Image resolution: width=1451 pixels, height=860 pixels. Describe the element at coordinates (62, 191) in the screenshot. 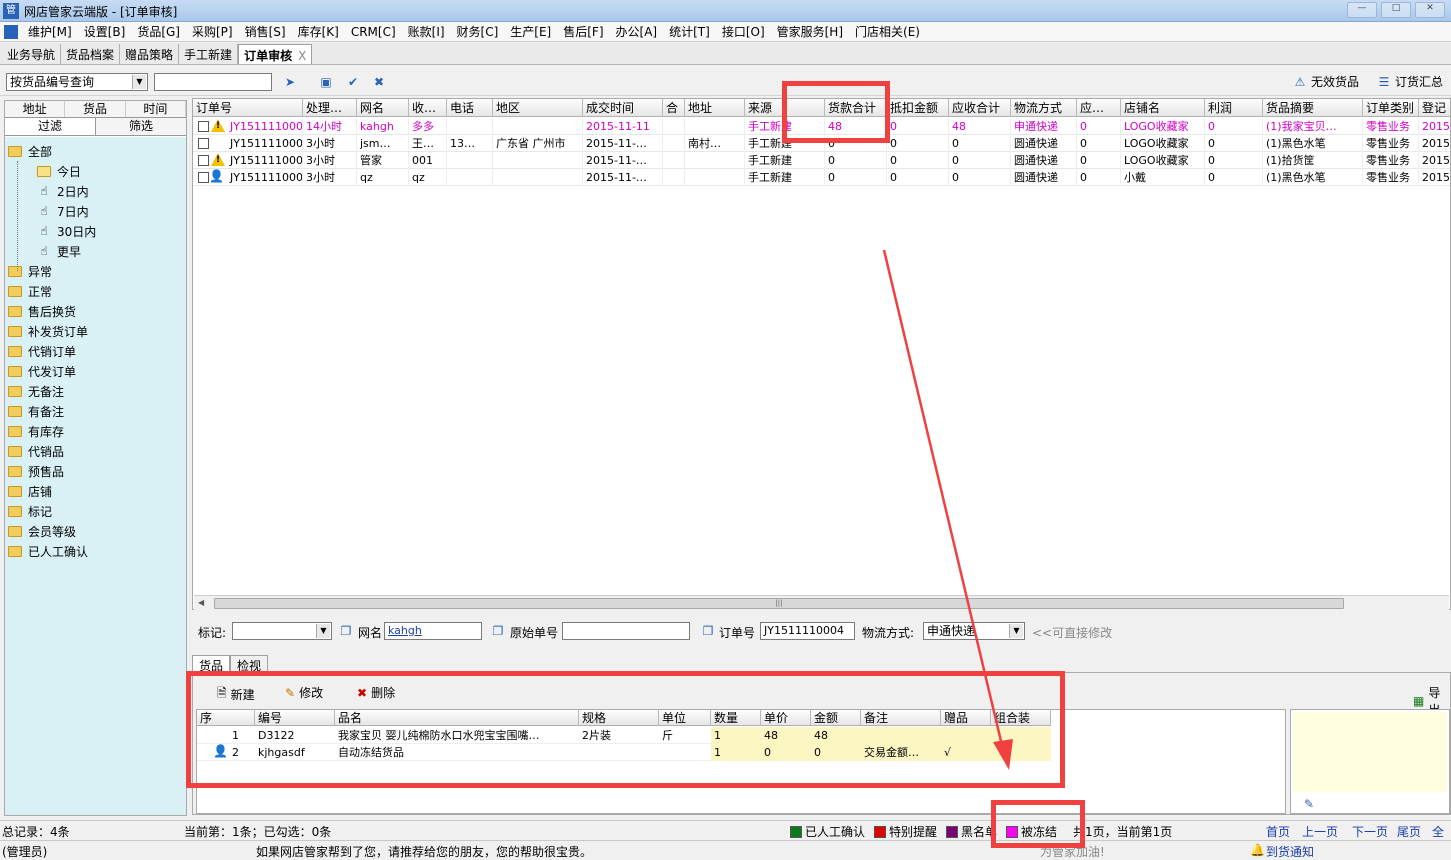

I see `tree-item: ☝ 2日内` at that location.